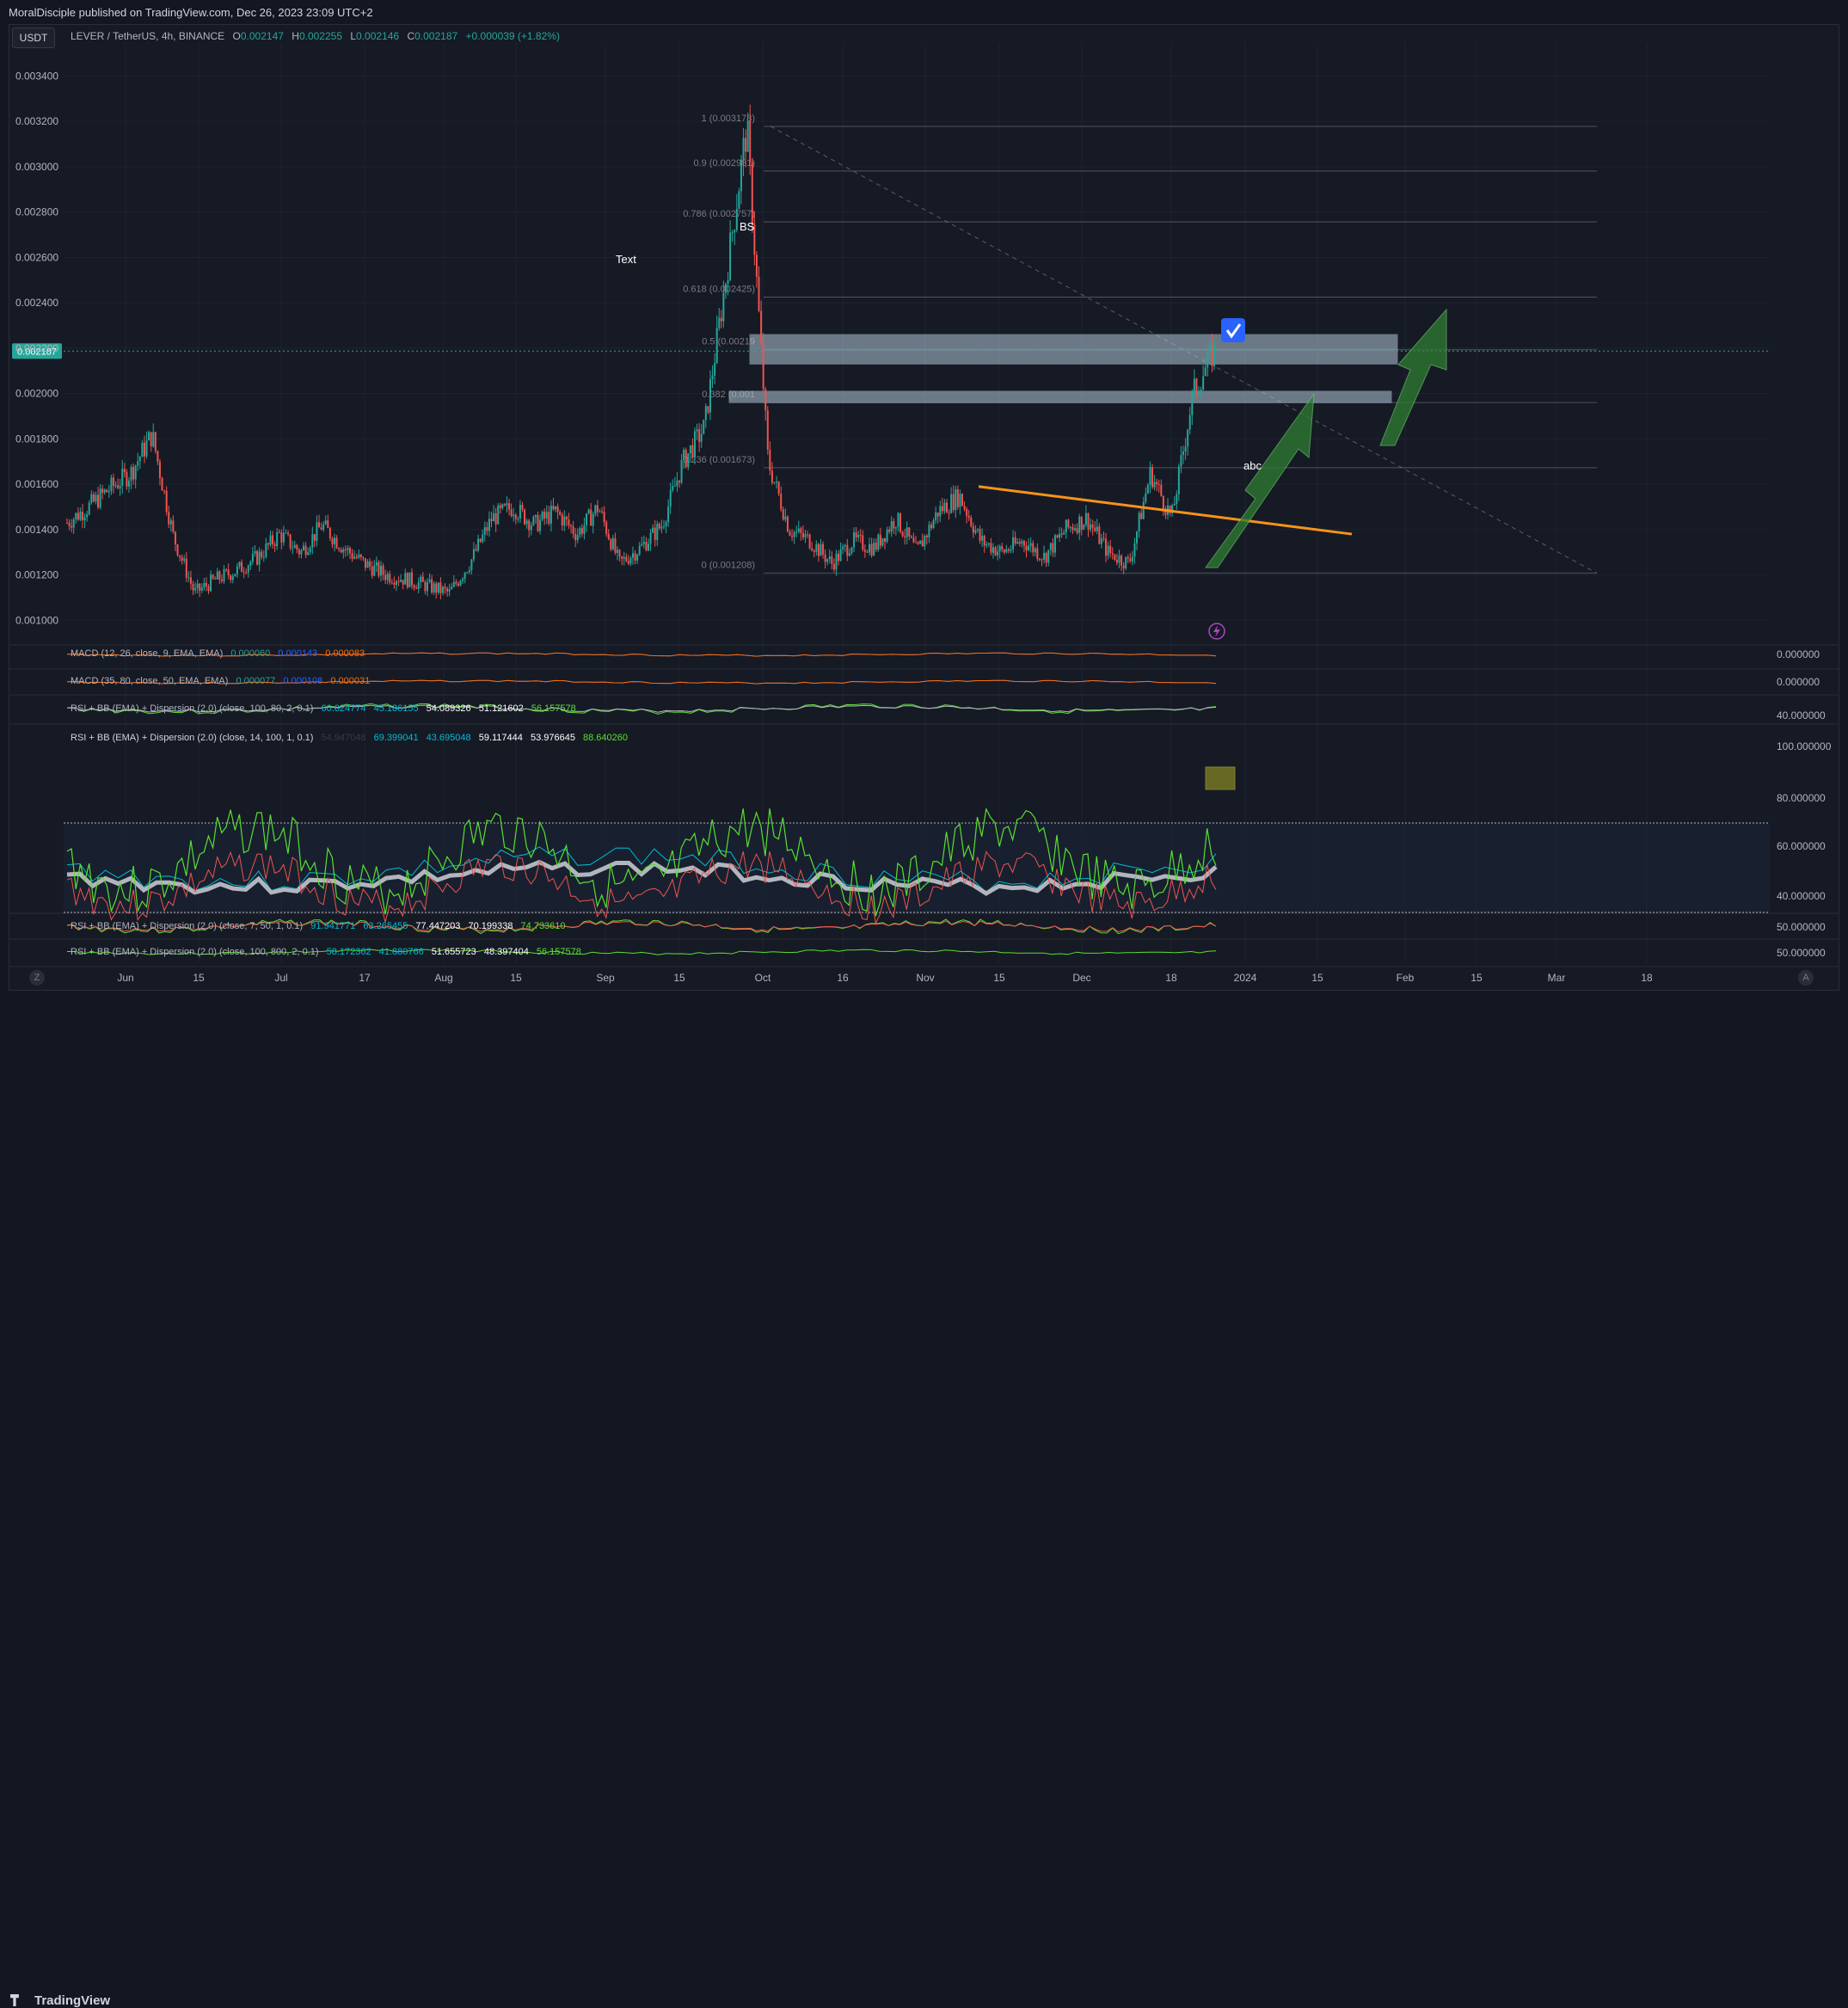  What do you see at coordinates (552, 738) in the screenshot?
I see `indicator-value: 53.976645` at bounding box center [552, 738].